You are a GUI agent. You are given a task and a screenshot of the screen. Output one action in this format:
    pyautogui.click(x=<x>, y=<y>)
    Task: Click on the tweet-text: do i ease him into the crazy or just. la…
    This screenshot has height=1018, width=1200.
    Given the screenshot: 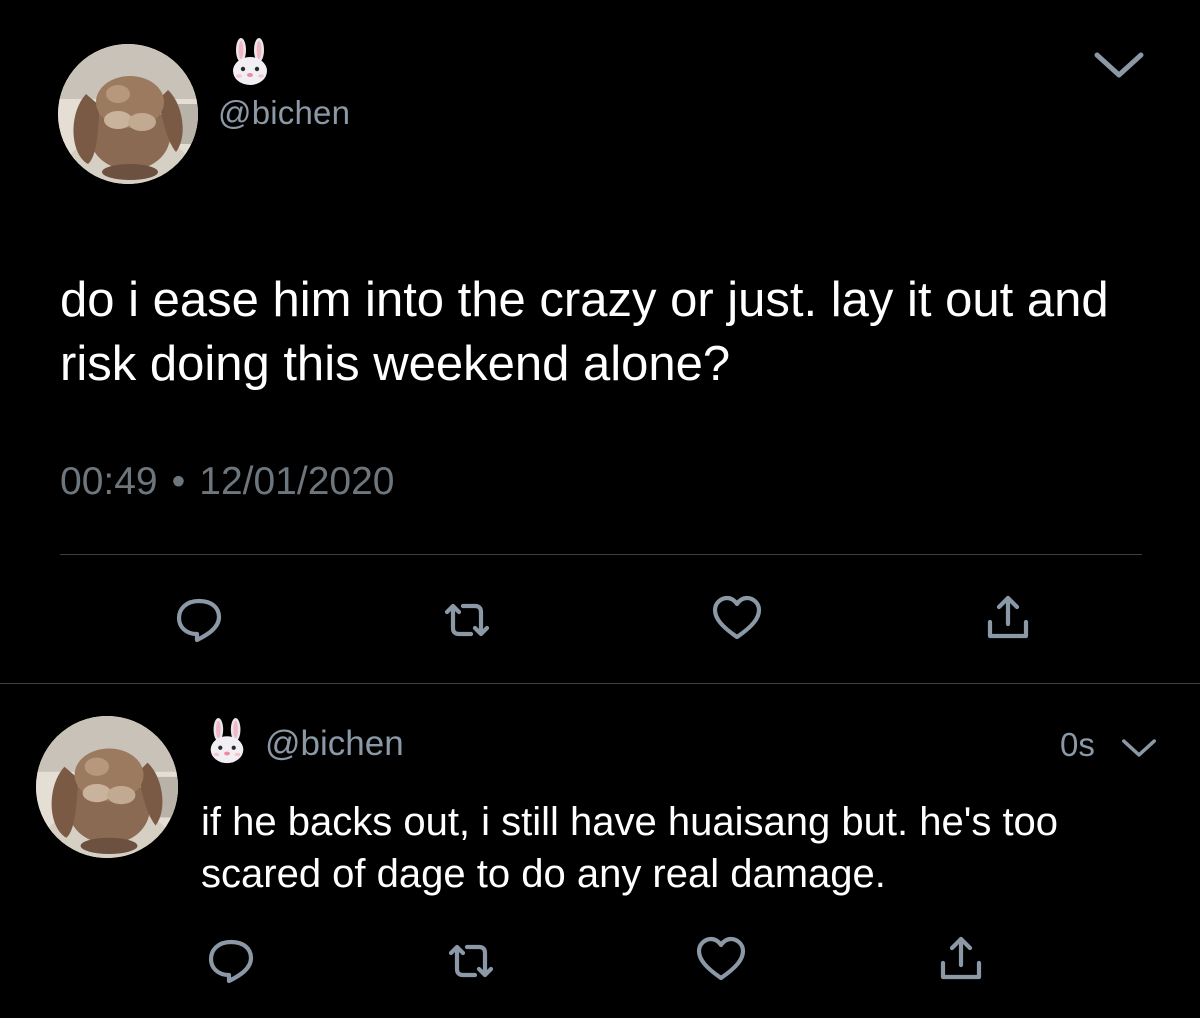 What is the action you would take?
    pyautogui.click(x=591, y=332)
    